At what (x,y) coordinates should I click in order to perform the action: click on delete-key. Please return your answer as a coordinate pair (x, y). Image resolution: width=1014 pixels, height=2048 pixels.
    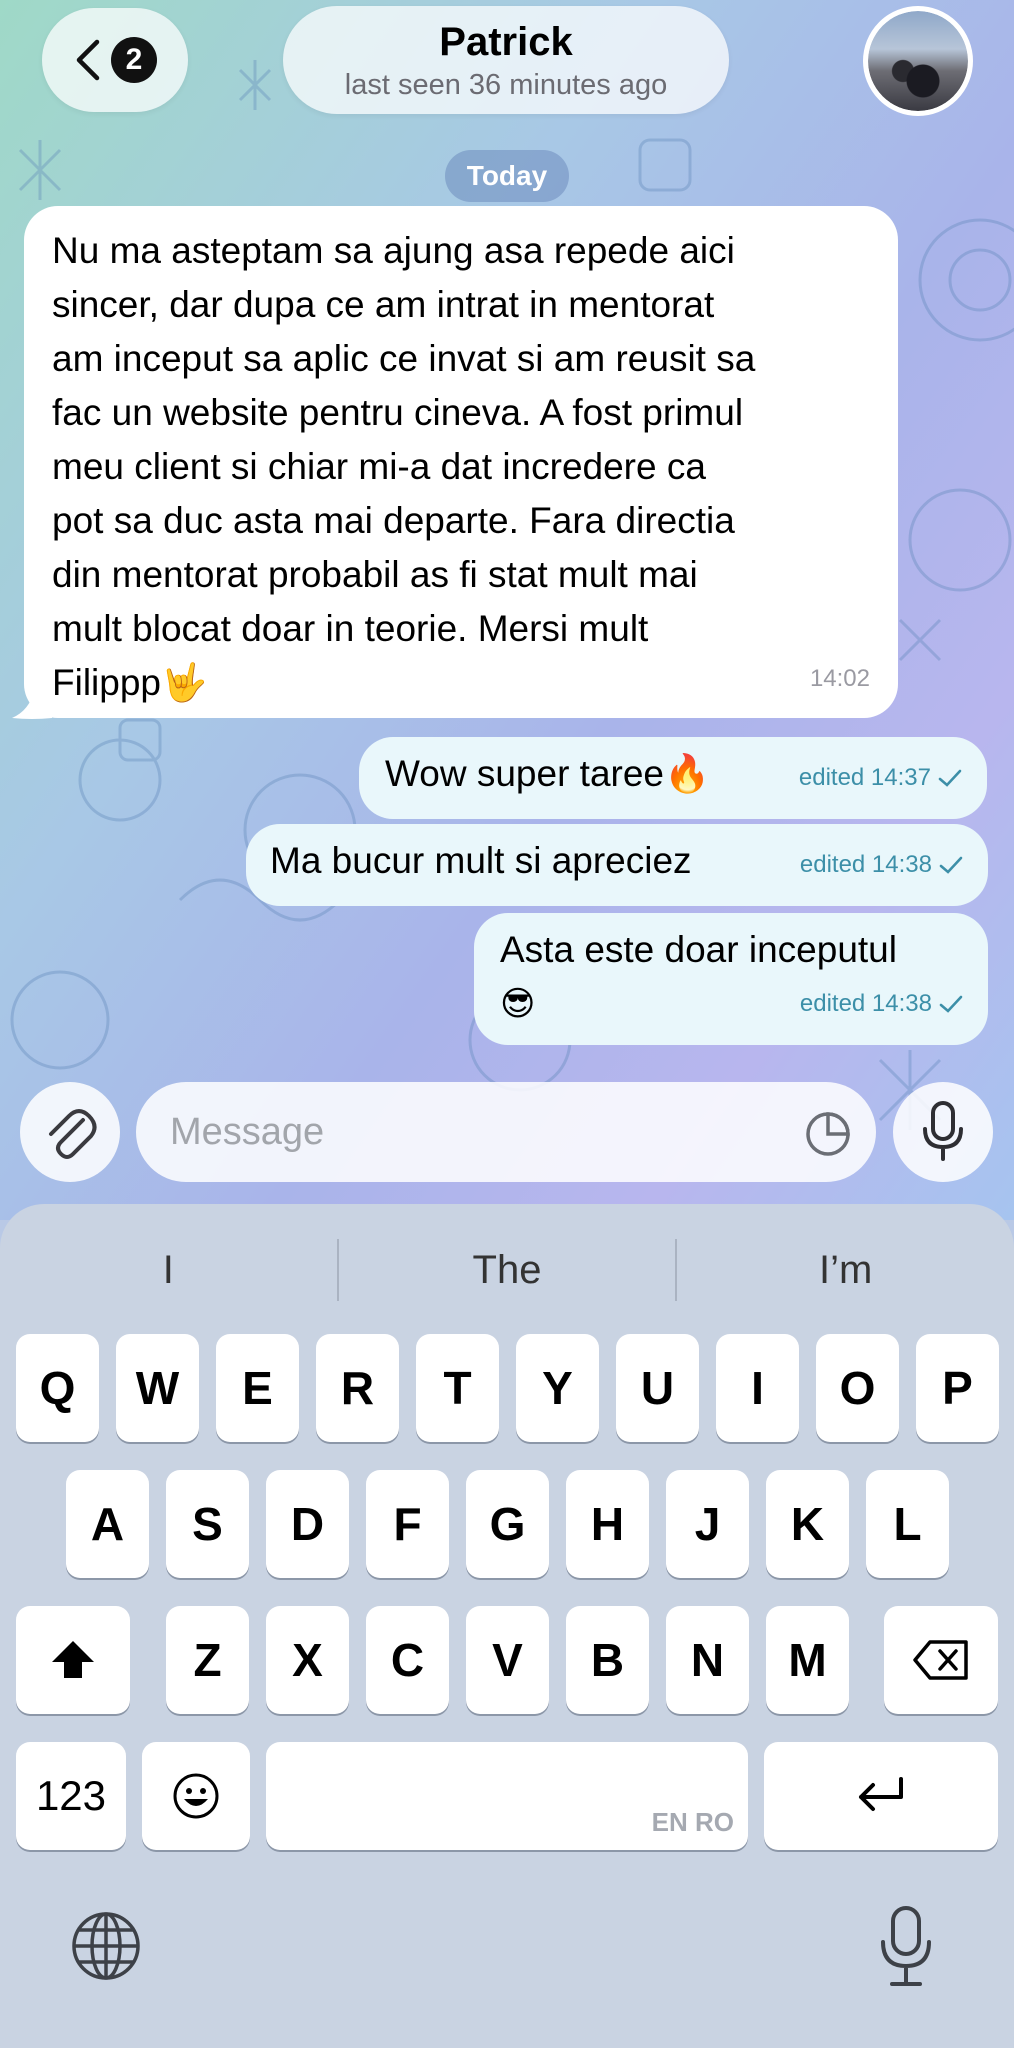
    Looking at the image, I should click on (941, 1660).